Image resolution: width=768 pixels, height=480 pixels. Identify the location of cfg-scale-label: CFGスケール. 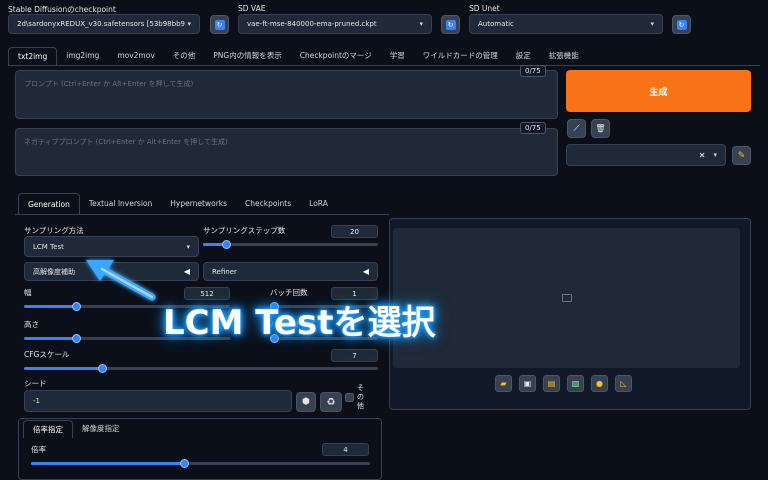
(47, 354).